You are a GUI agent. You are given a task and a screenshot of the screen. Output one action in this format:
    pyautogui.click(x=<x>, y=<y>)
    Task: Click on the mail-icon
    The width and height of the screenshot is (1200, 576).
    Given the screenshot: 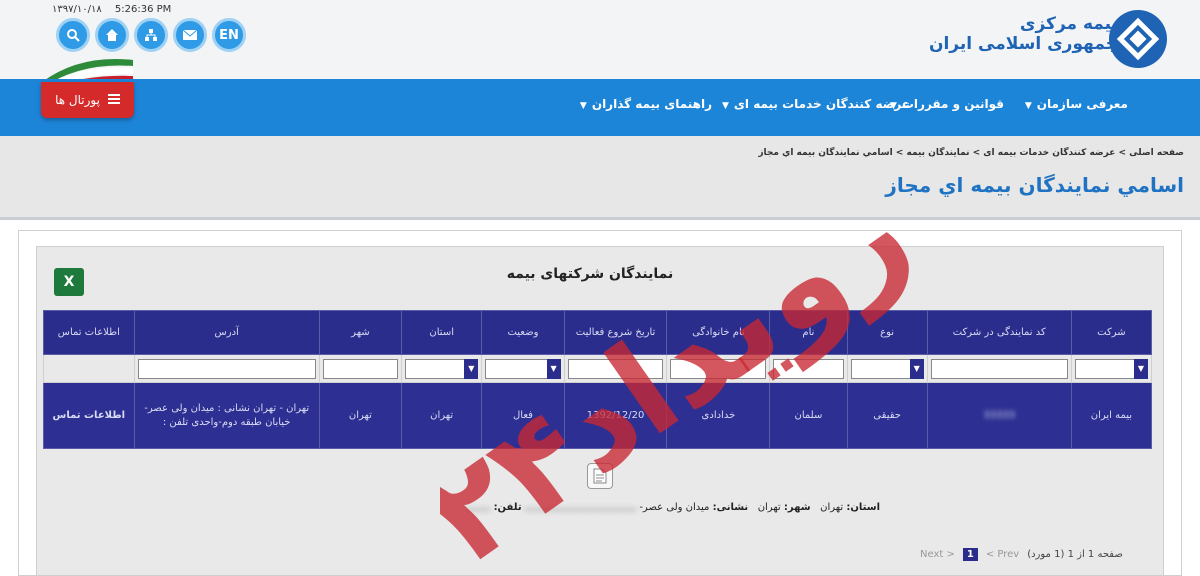 What is the action you would take?
    pyautogui.click(x=190, y=35)
    